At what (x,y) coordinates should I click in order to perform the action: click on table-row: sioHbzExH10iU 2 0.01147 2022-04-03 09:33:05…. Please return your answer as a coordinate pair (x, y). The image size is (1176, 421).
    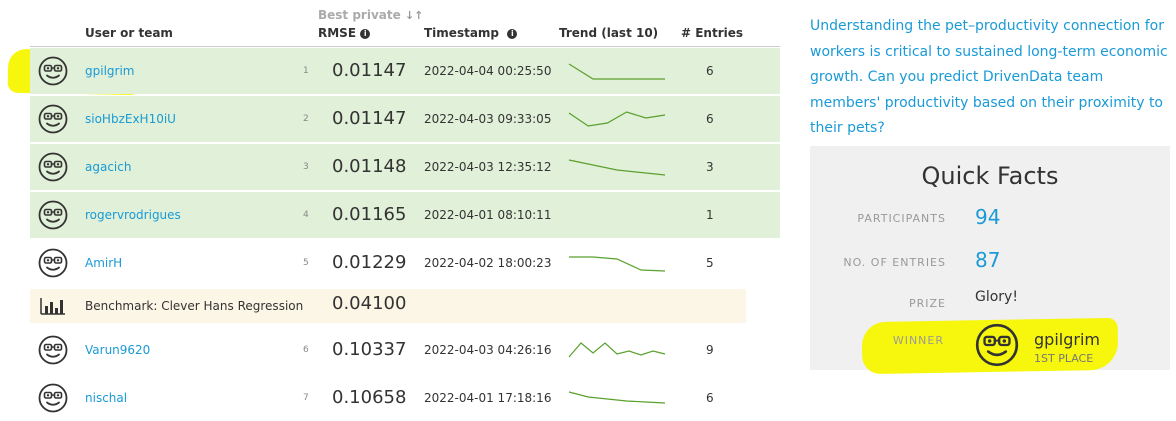
    Looking at the image, I should click on (405, 119).